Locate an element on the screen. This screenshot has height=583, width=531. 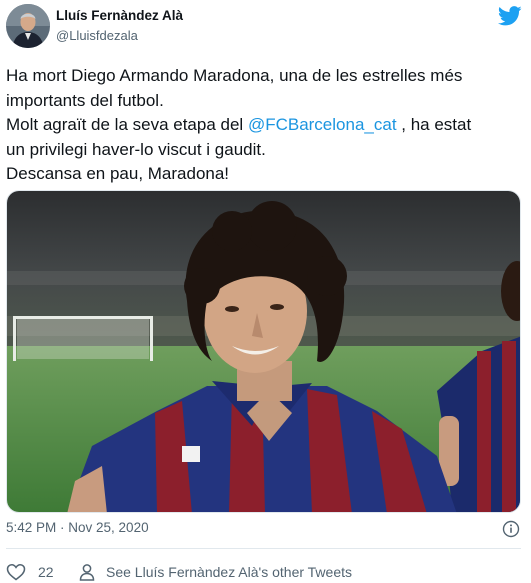
see-other-tweets-link: See Lluís Fernàndez Alà's other Tweets is located at coordinates (215, 572).